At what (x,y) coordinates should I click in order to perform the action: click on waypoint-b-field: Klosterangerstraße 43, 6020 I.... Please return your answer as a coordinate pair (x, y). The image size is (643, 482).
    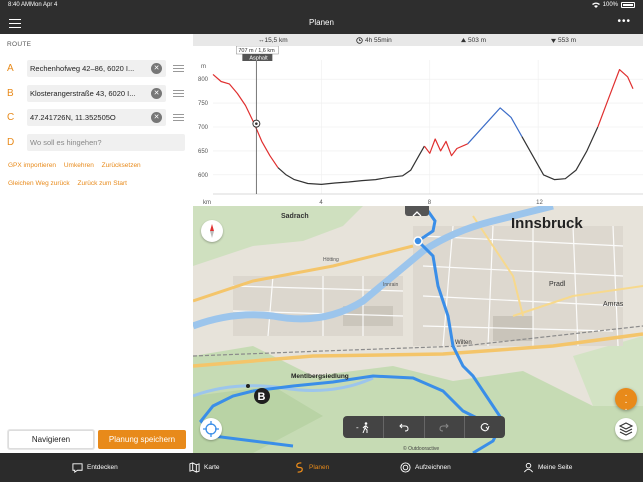
    Looking at the image, I should click on (96, 93).